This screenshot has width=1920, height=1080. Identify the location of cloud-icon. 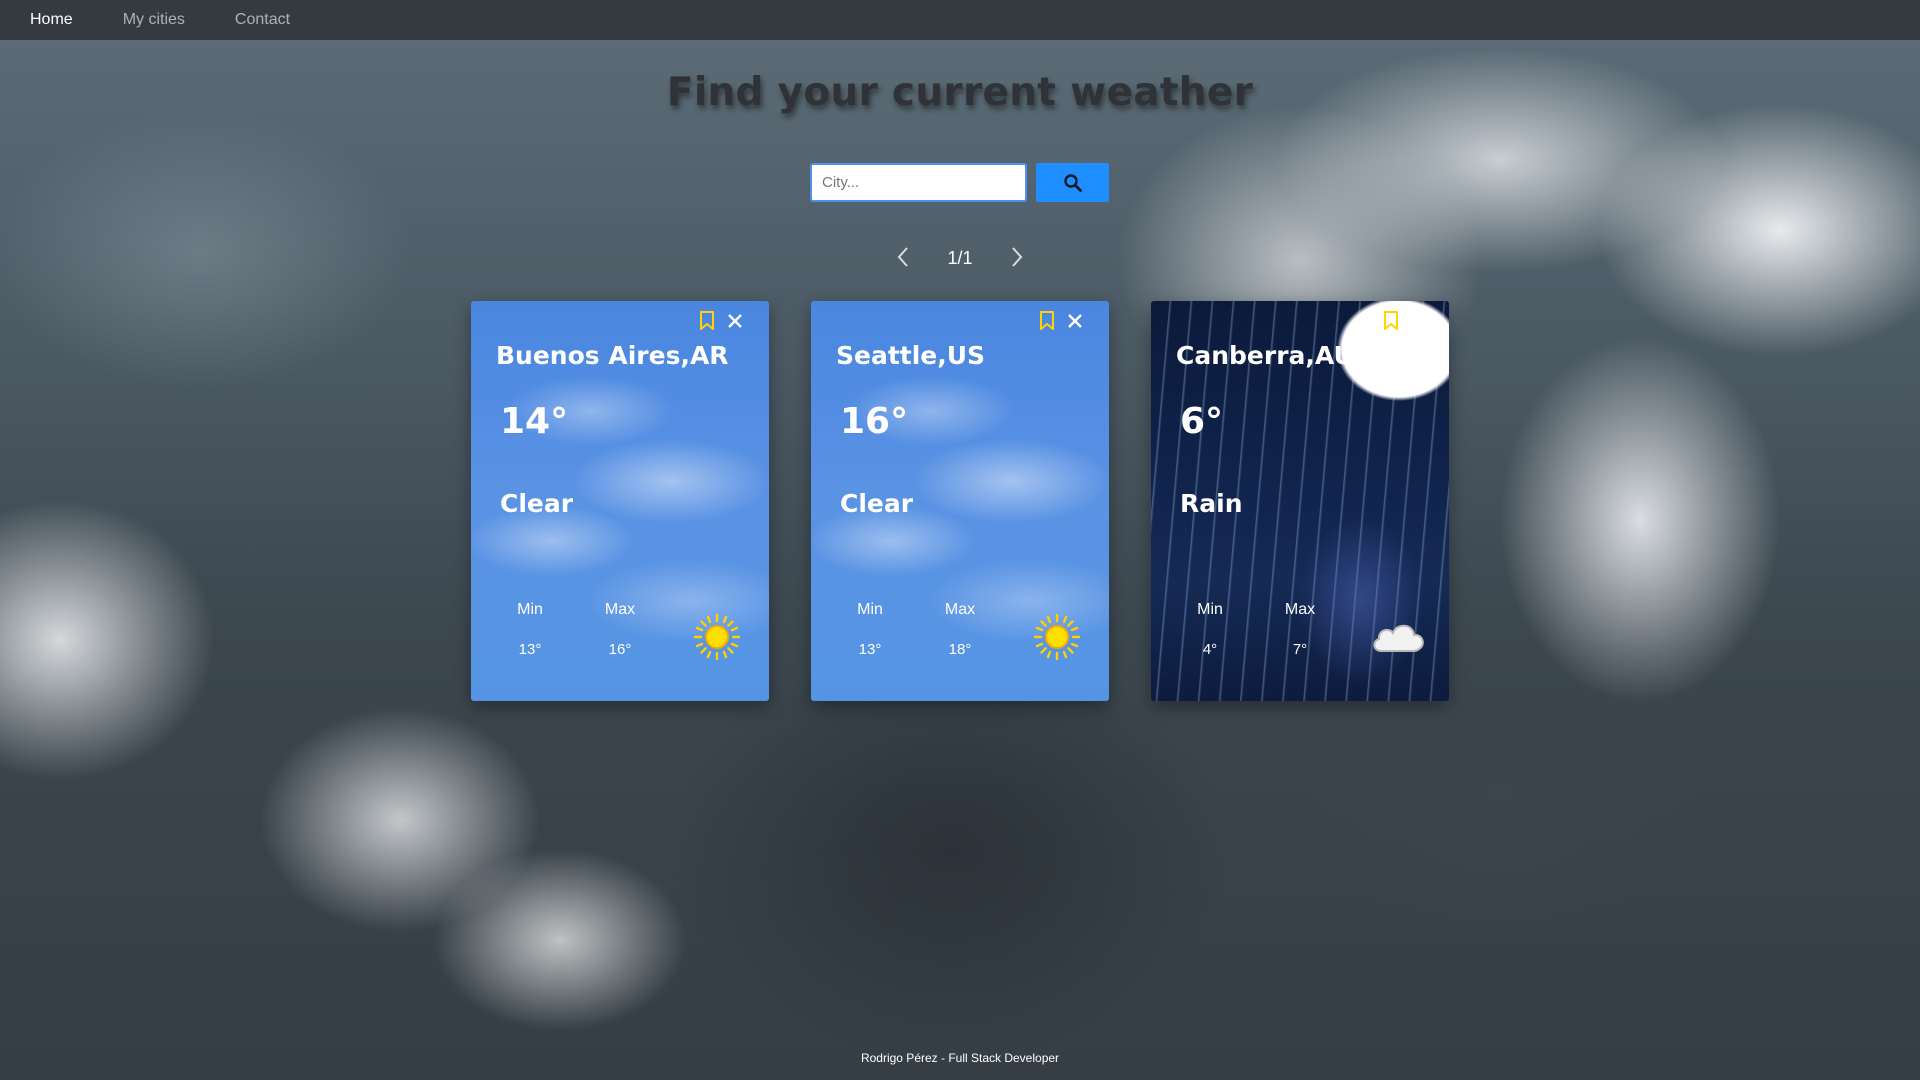
(1398, 638).